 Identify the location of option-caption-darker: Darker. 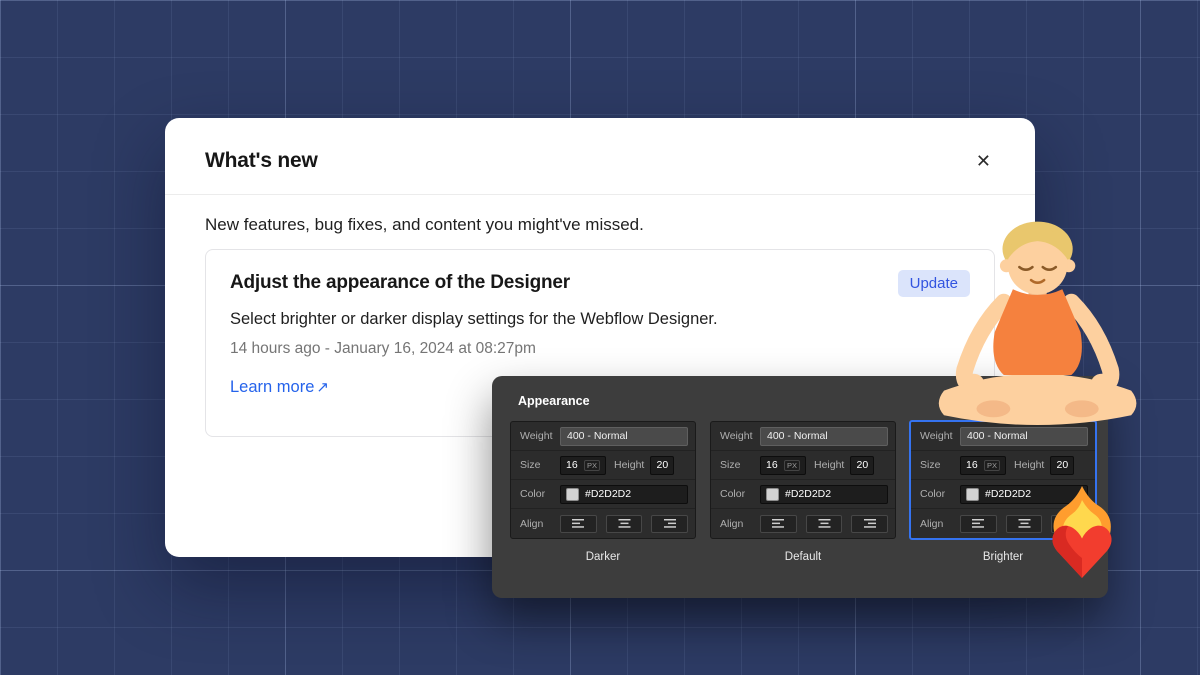
(603, 557).